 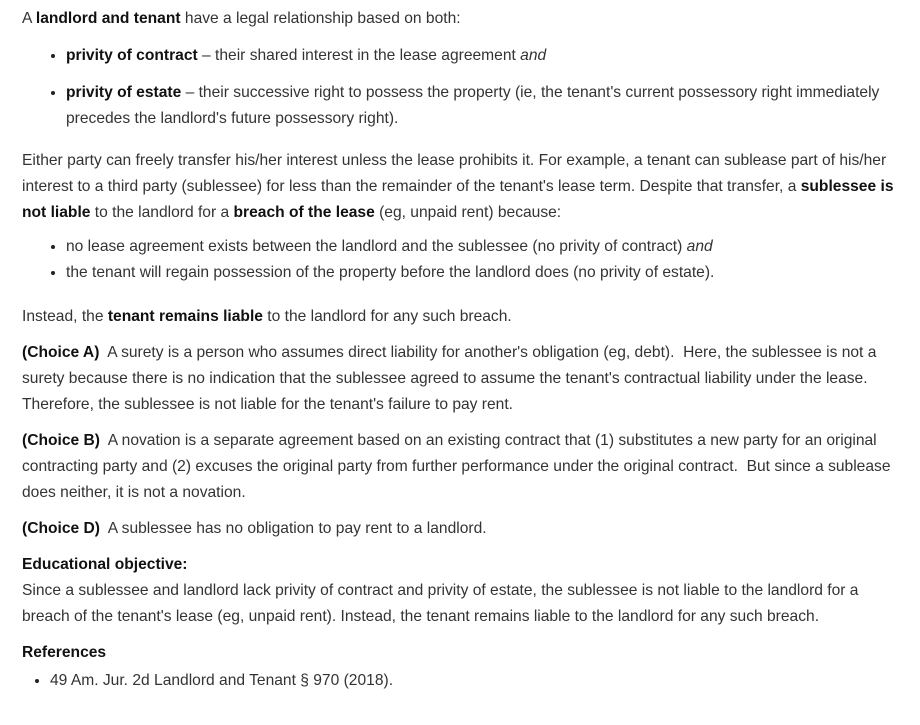 I want to click on transfer-text: (eg, unpaid rent) because:, so click(x=468, y=212).